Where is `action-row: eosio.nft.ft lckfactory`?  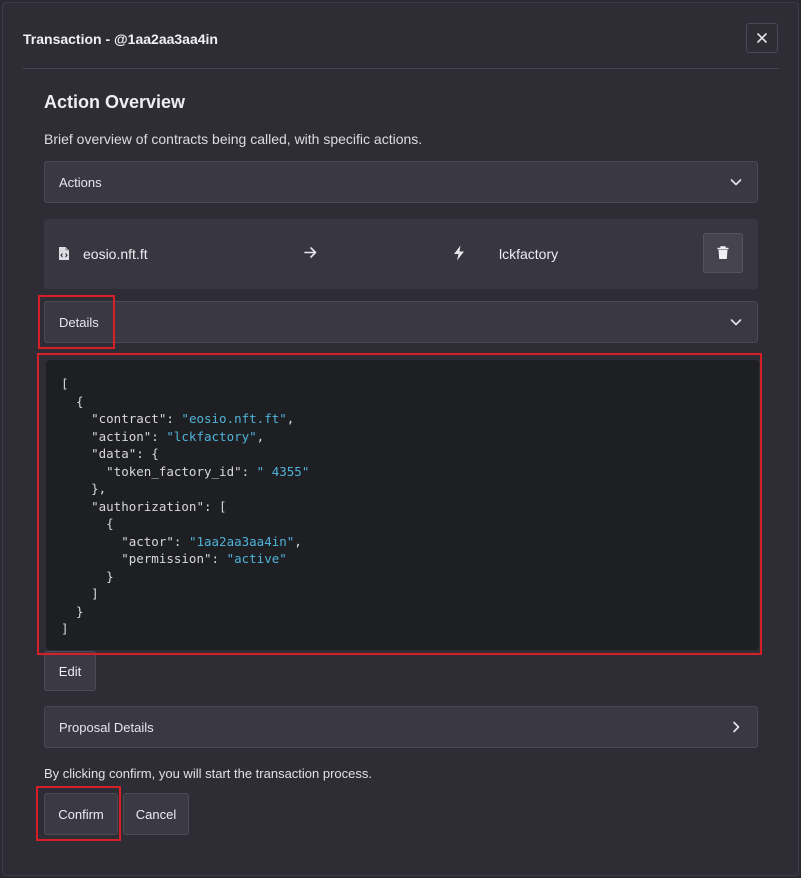 action-row: eosio.nft.ft lckfactory is located at coordinates (401, 254).